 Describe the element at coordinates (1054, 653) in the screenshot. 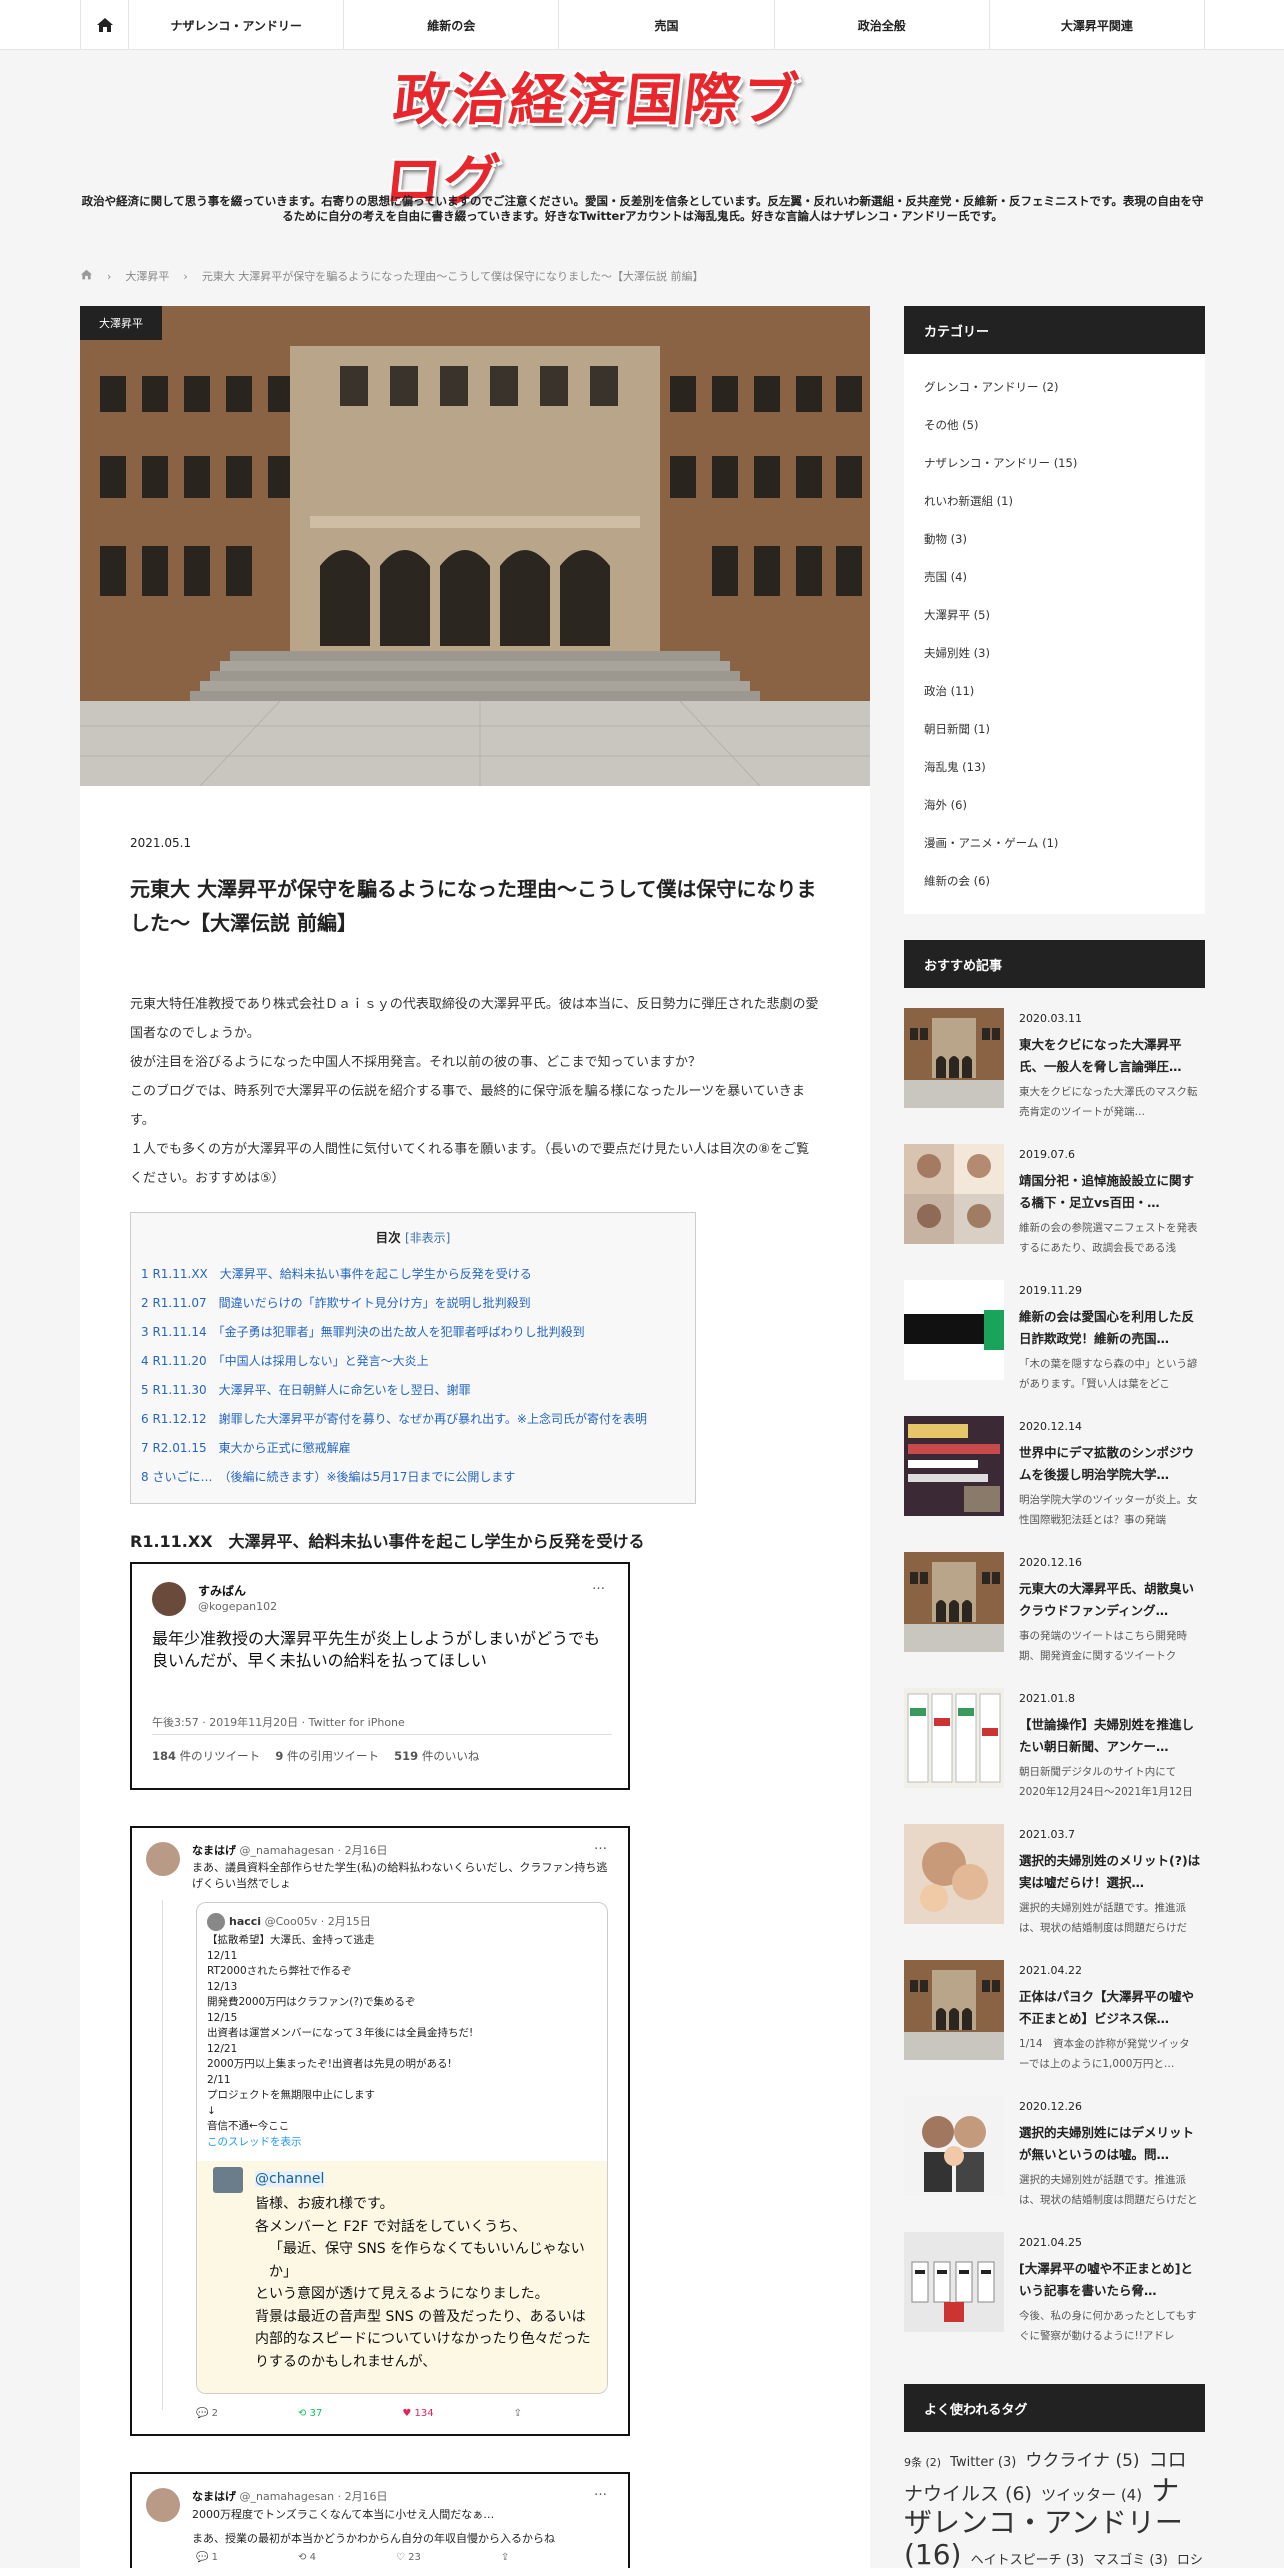

I see `category-item: 夫婦別姓 (3)` at that location.